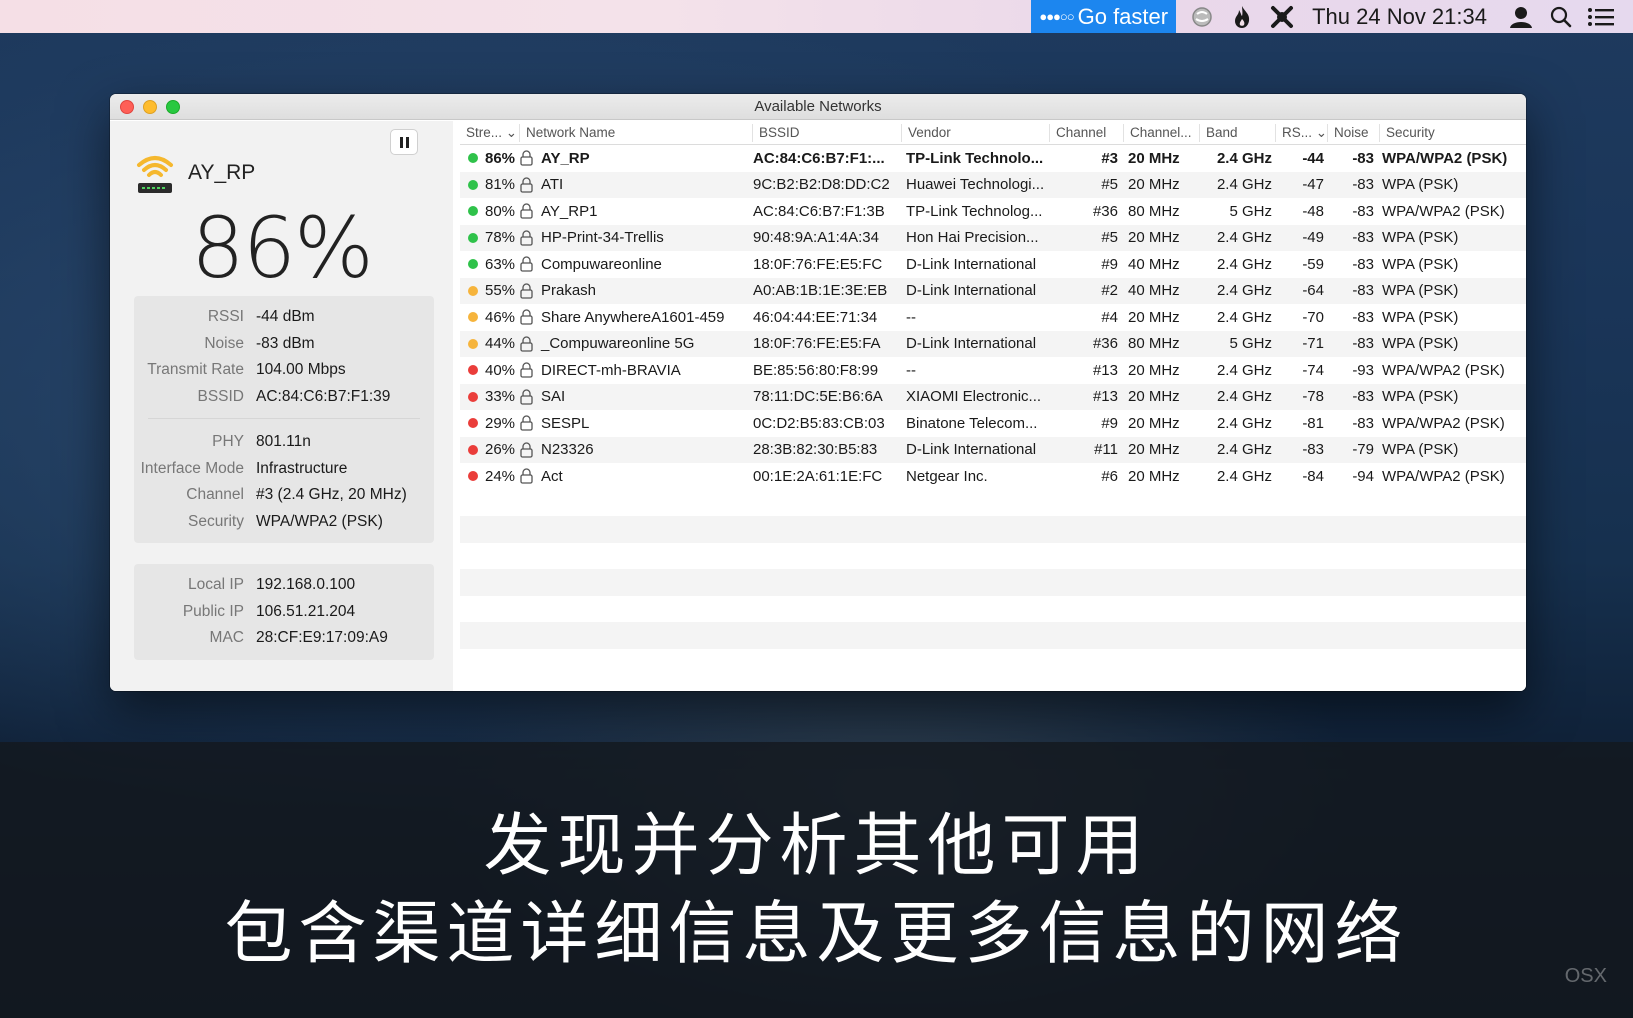  I want to click on pause-button, so click(404, 142).